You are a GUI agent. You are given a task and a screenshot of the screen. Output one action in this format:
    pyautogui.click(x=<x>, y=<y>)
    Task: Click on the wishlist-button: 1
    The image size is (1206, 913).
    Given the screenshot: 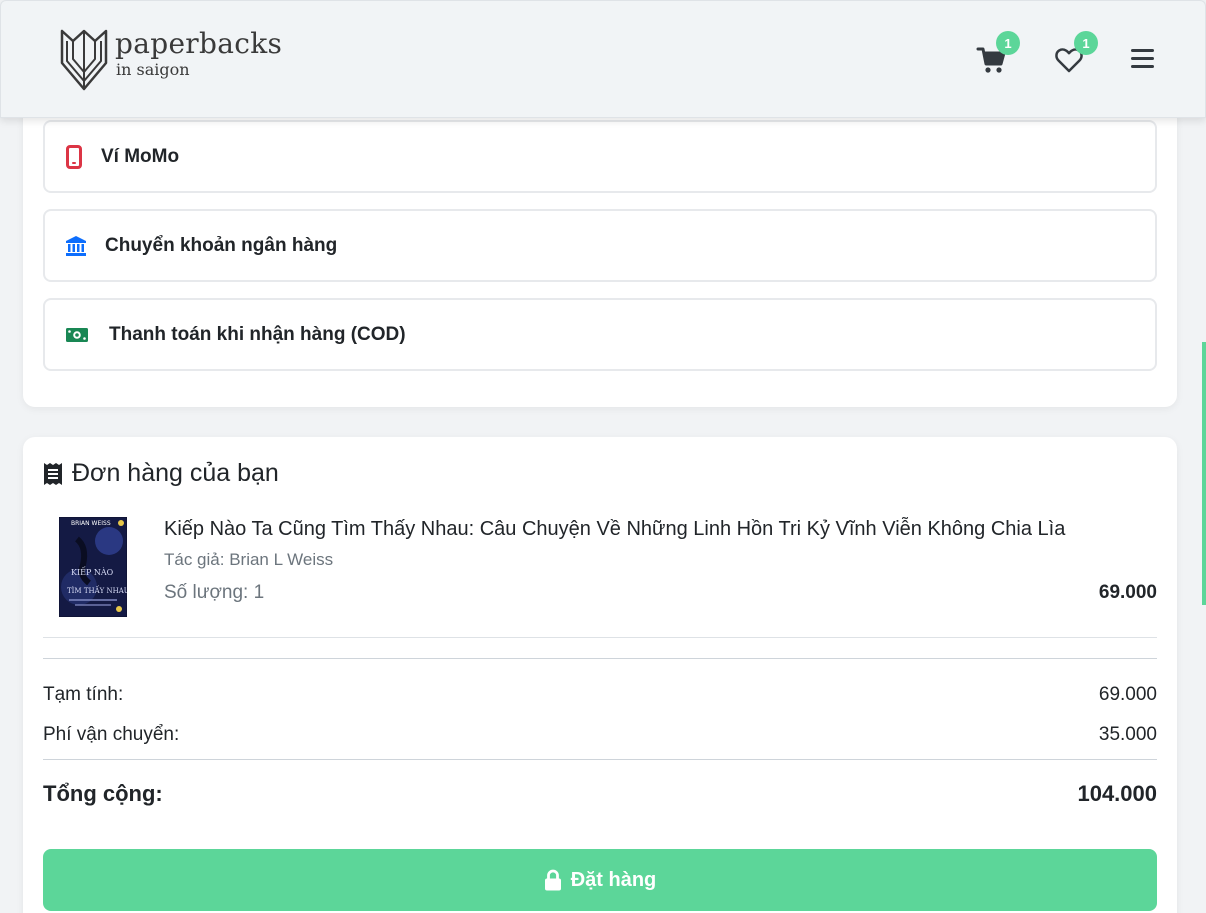 What is the action you would take?
    pyautogui.click(x=1076, y=53)
    